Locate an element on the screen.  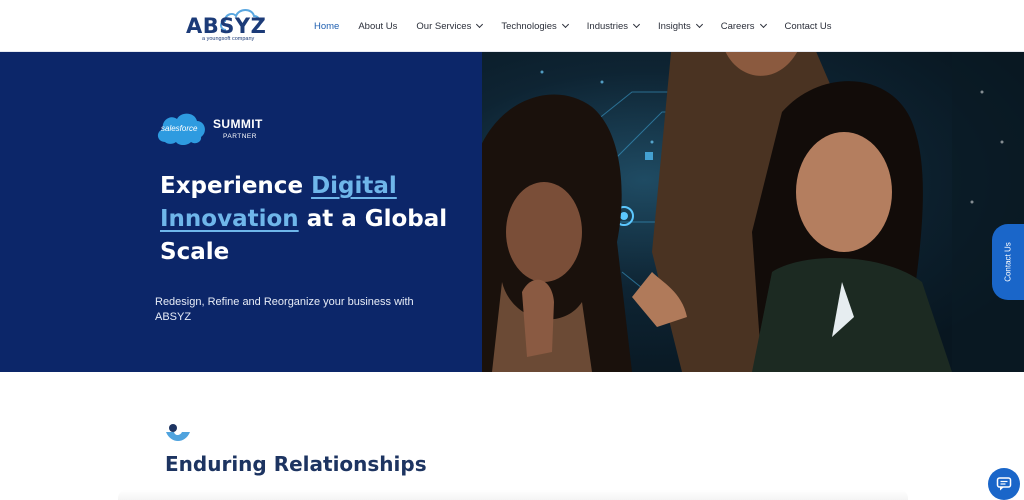
nav-insights: Insights is located at coordinates (680, 26).